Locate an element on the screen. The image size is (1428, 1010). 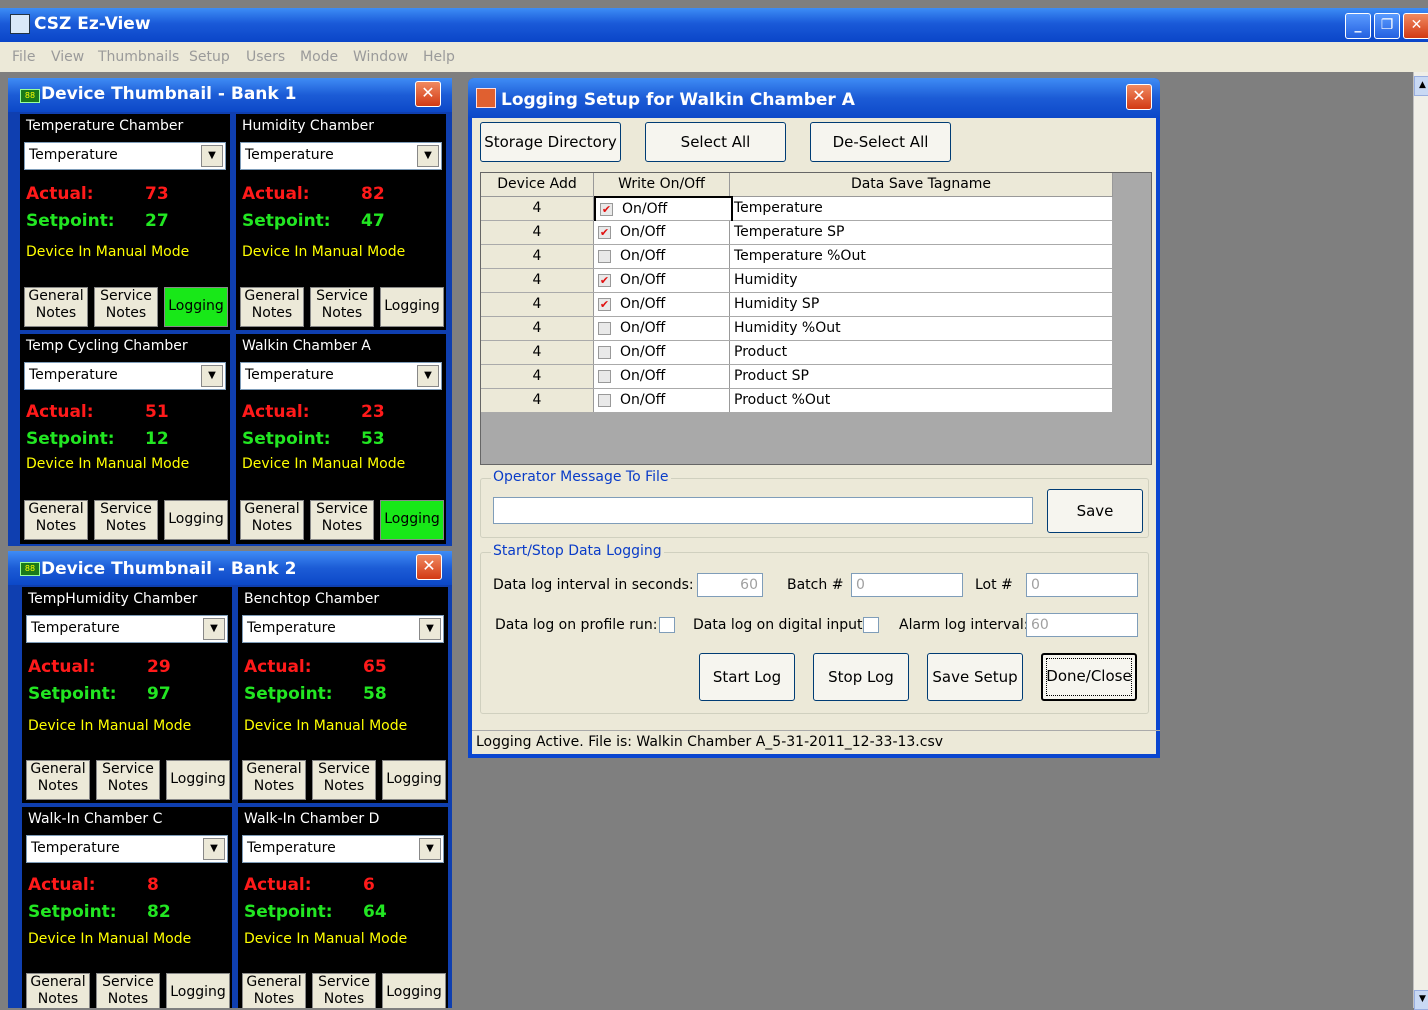
tagname: Product is located at coordinates (760, 352).